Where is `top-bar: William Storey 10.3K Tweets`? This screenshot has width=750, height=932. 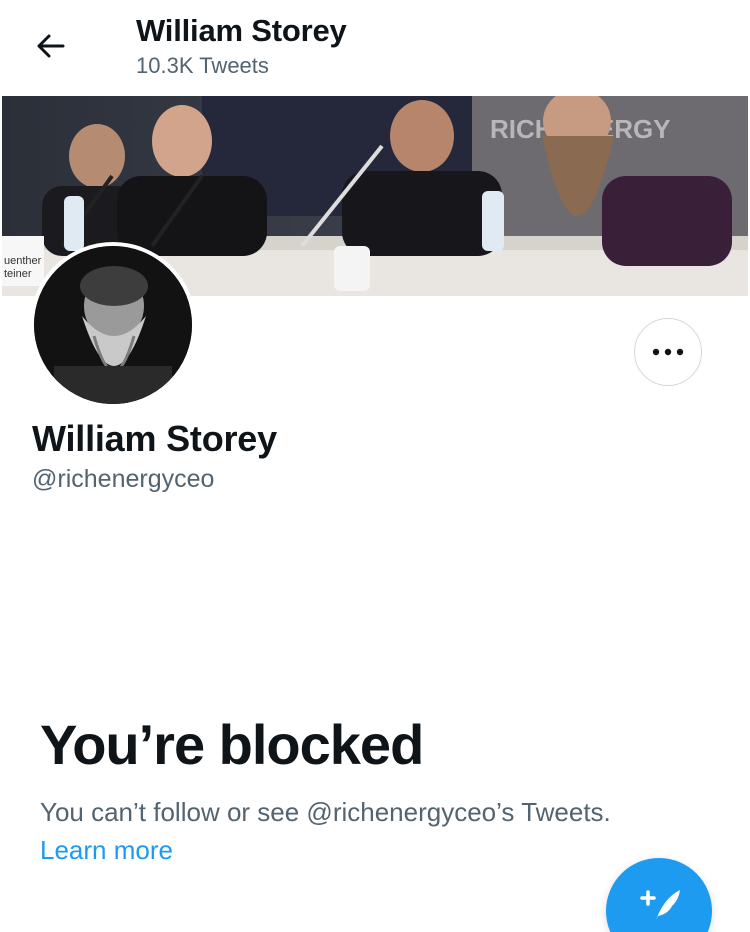
top-bar: William Storey 10.3K Tweets is located at coordinates (375, 48).